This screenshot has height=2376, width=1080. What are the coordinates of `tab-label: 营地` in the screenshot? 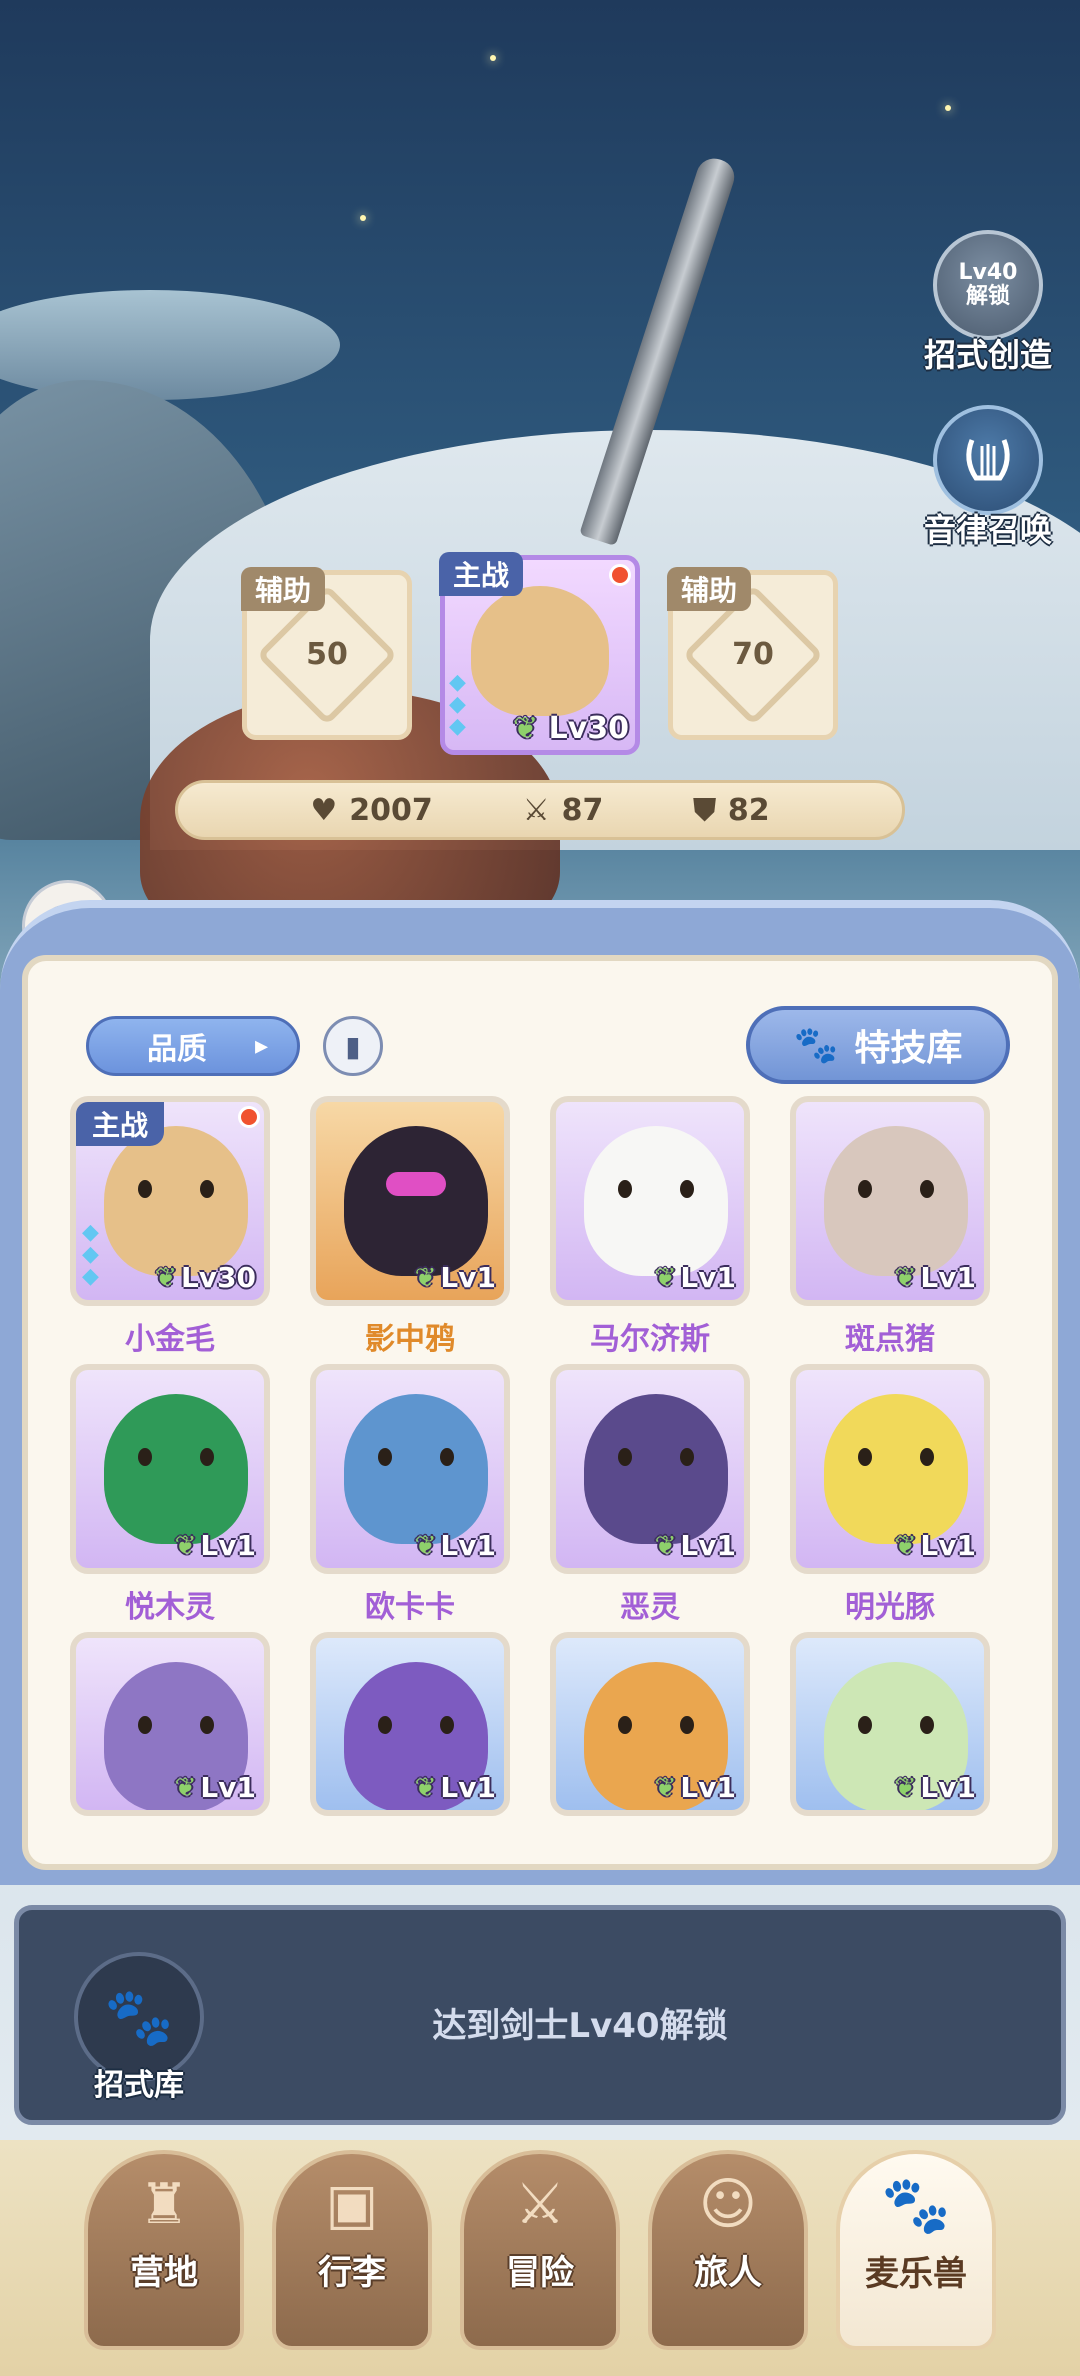 It's located at (164, 2273).